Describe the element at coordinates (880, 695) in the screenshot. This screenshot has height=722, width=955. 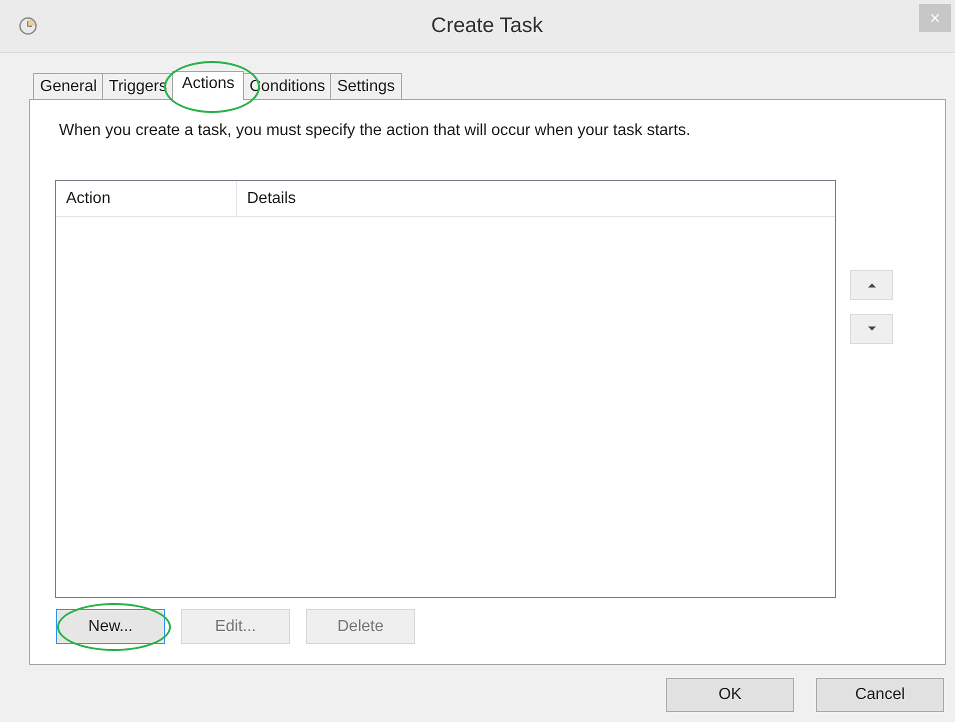
I see `dialog-button: Cancel` at that location.